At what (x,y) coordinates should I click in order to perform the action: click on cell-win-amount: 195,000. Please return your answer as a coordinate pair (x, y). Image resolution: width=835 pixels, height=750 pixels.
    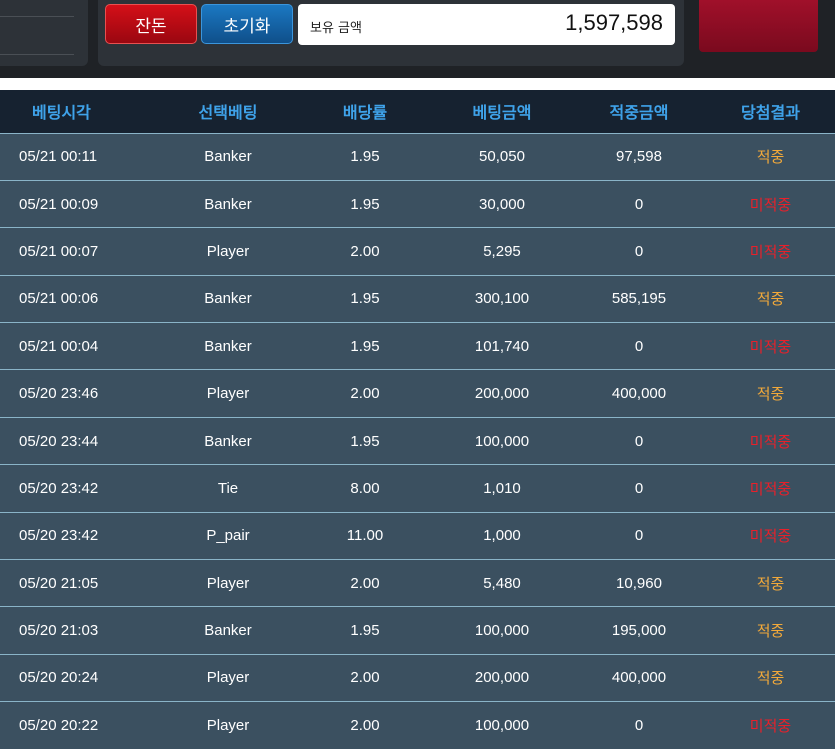
    Looking at the image, I should click on (639, 631).